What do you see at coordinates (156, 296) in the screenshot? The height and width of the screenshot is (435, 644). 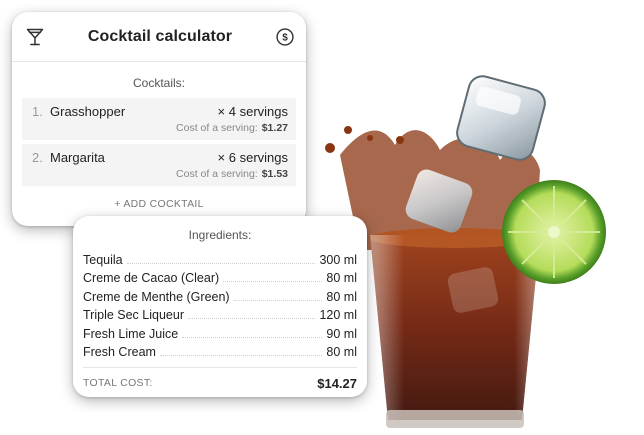 I see `ingredient-name: Creme de Menthe (Green)` at bounding box center [156, 296].